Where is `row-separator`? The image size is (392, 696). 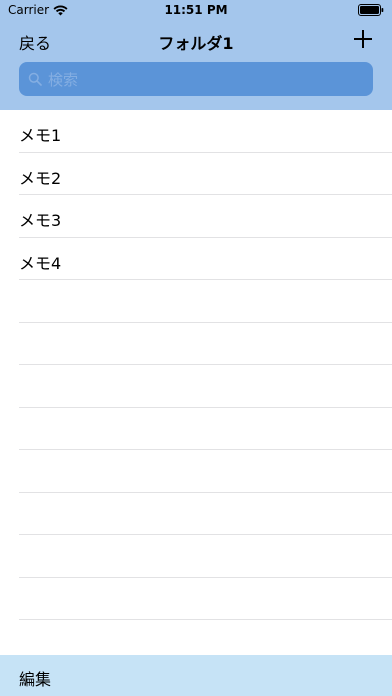
row-separator is located at coordinates (205, 619).